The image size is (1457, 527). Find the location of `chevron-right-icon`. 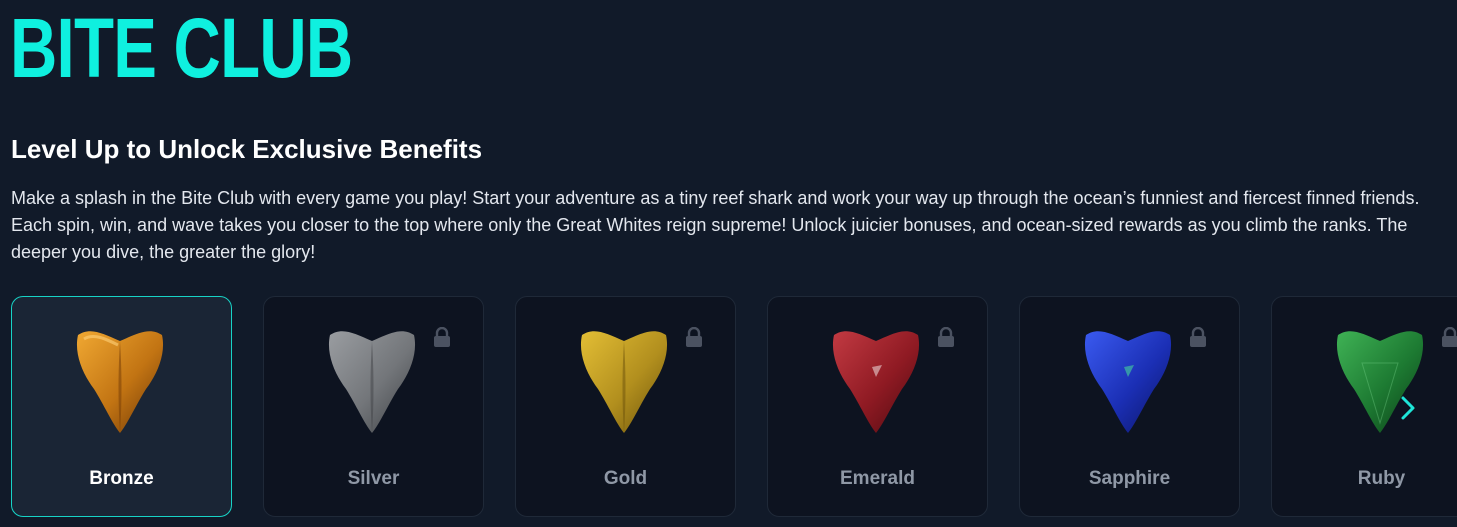

chevron-right-icon is located at coordinates (1408, 408).